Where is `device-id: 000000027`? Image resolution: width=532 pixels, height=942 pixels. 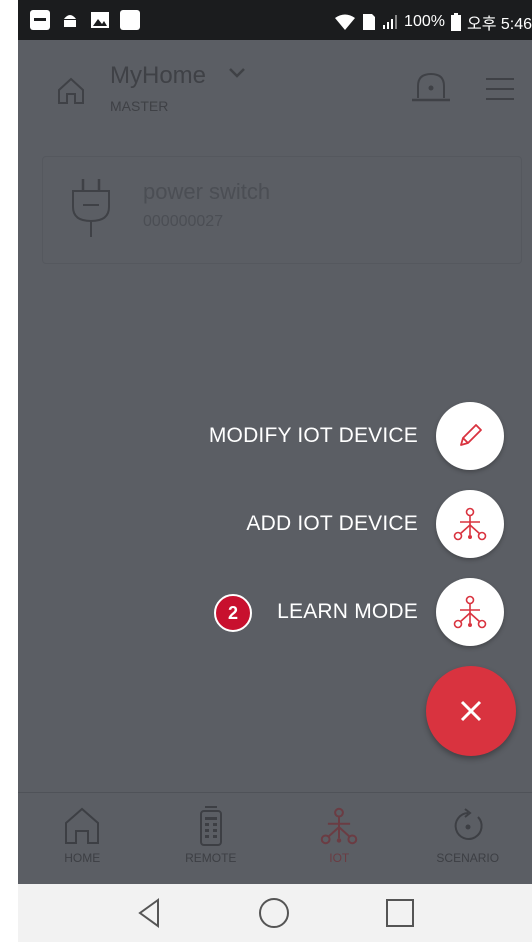 device-id: 000000027 is located at coordinates (183, 221).